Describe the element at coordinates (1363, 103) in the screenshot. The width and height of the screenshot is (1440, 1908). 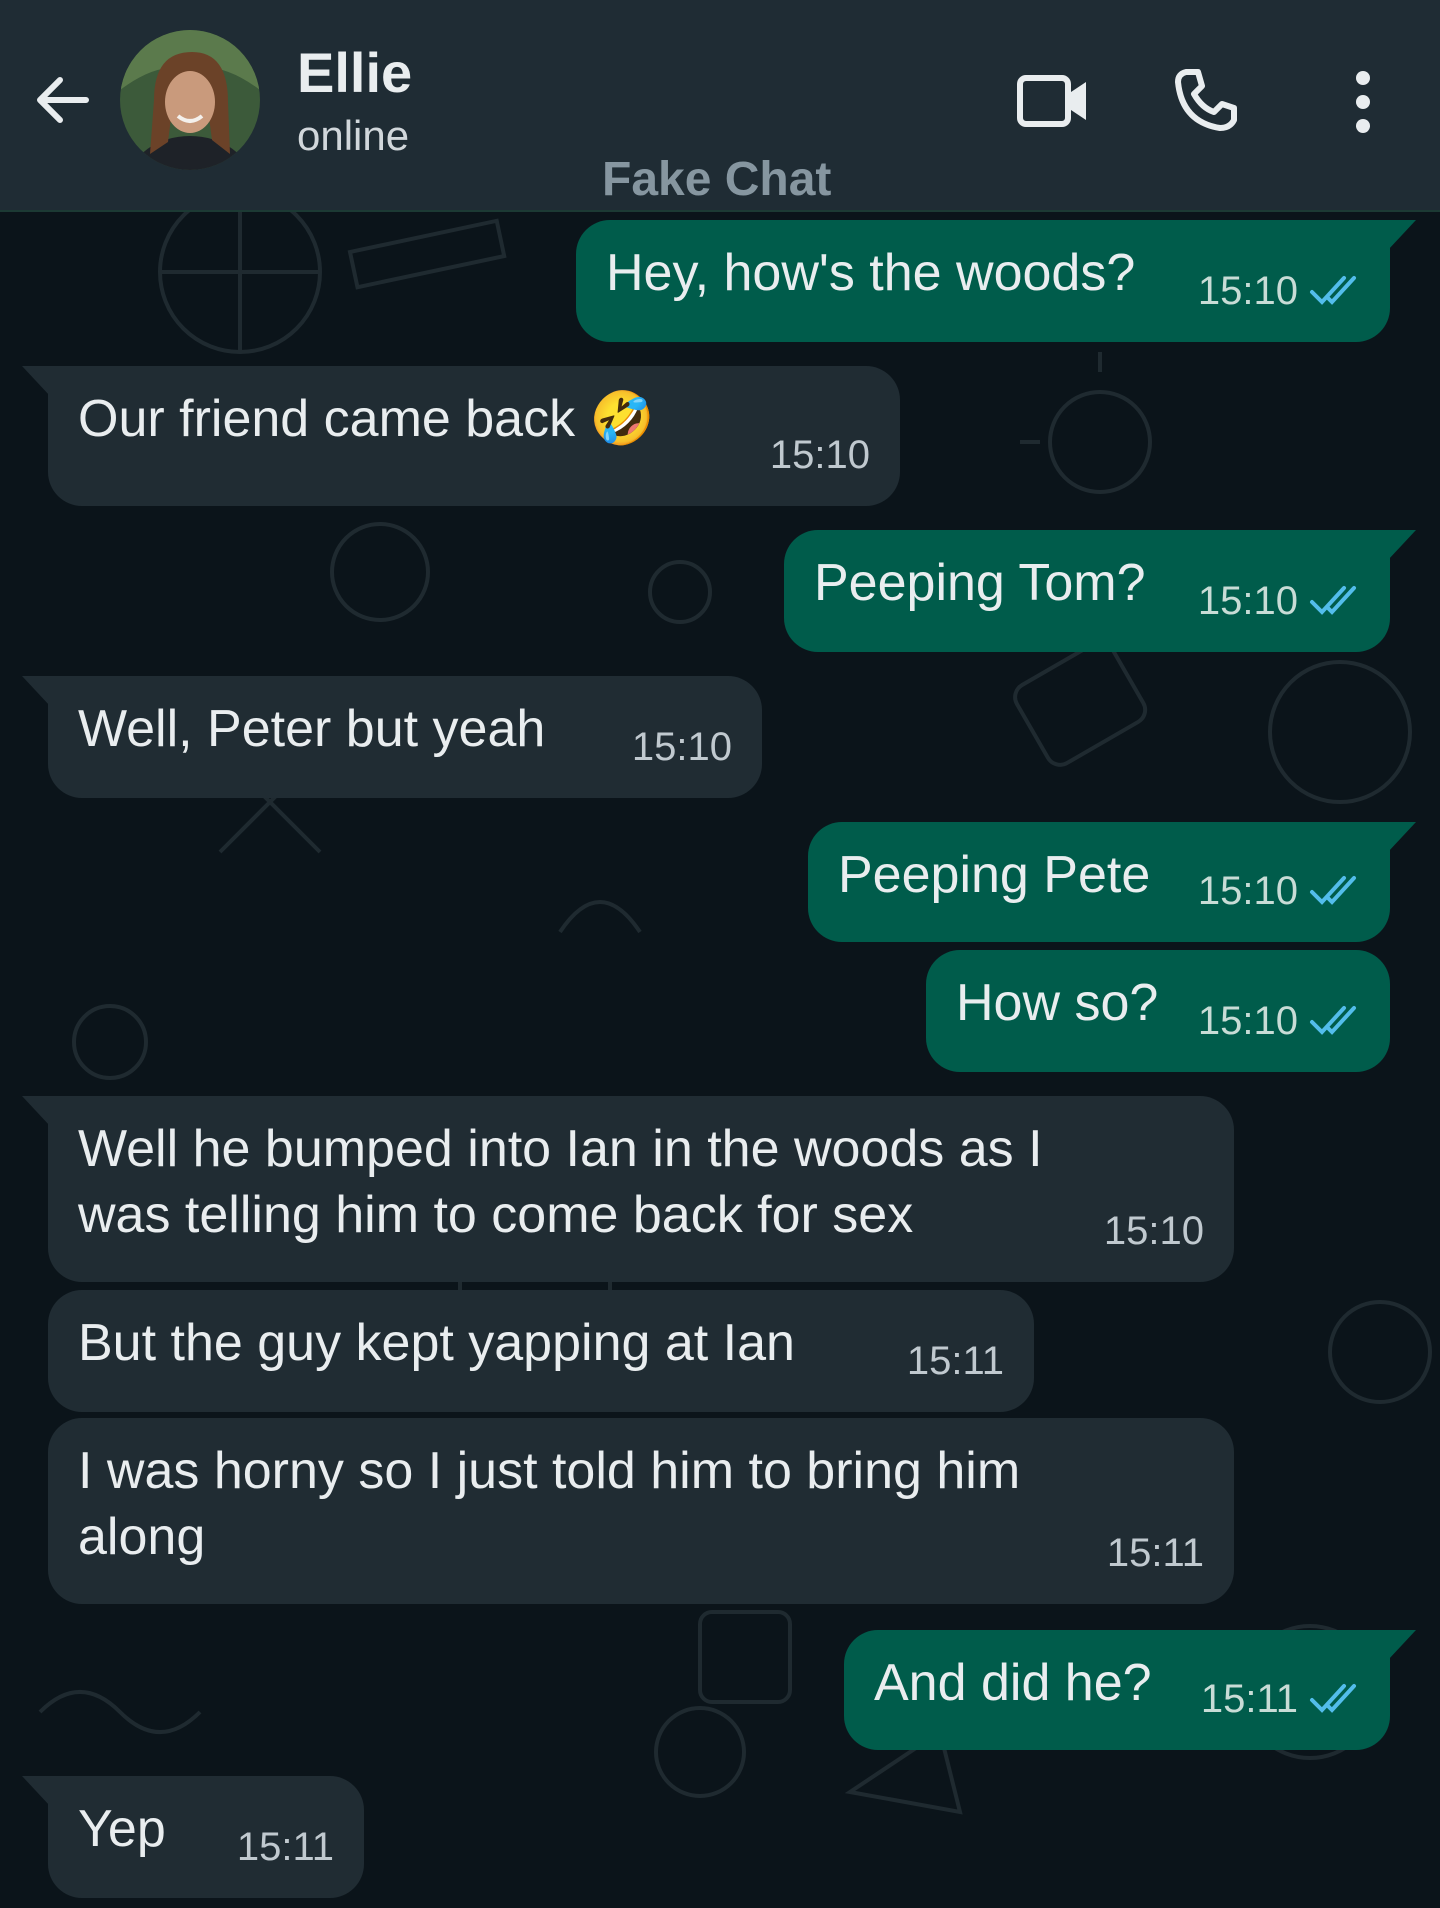
I see `more-options-icon` at that location.